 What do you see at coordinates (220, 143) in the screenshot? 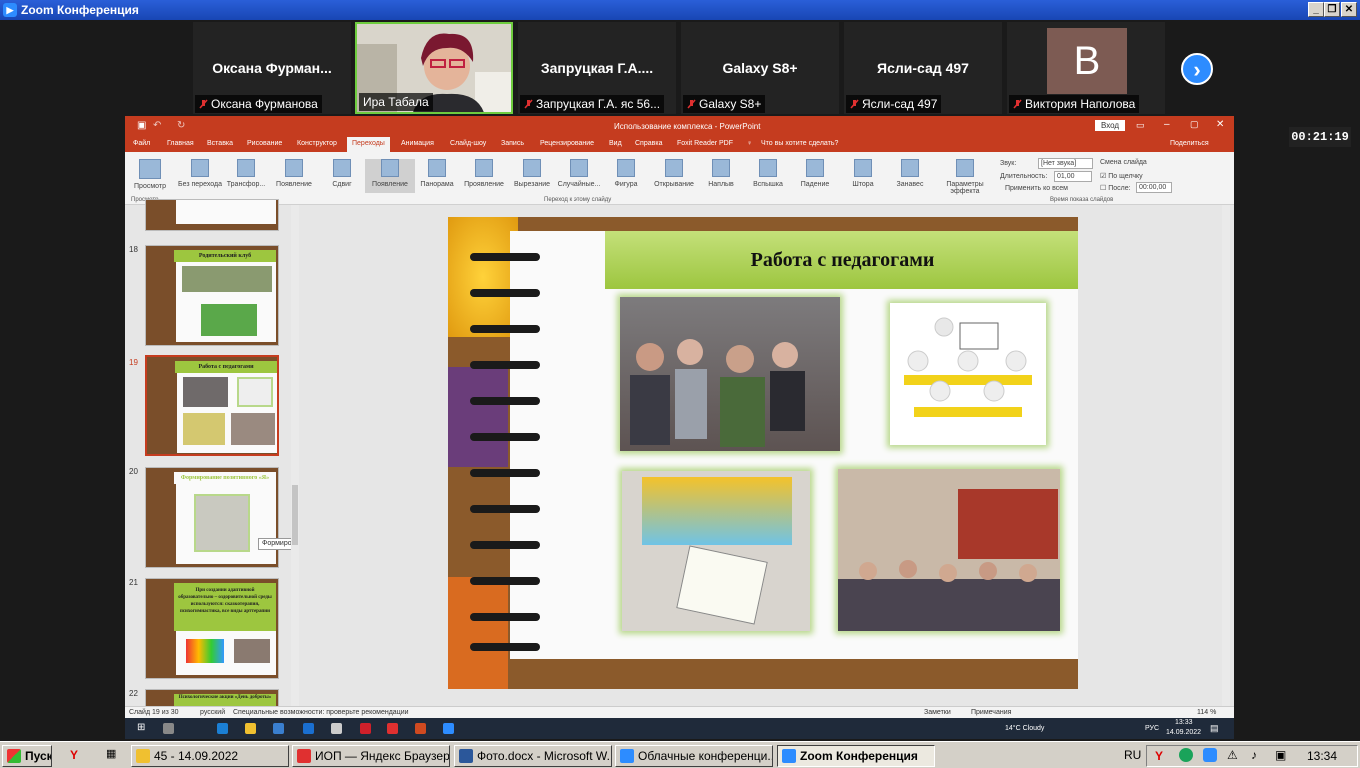
I see `tab-insert: Вставка` at bounding box center [220, 143].